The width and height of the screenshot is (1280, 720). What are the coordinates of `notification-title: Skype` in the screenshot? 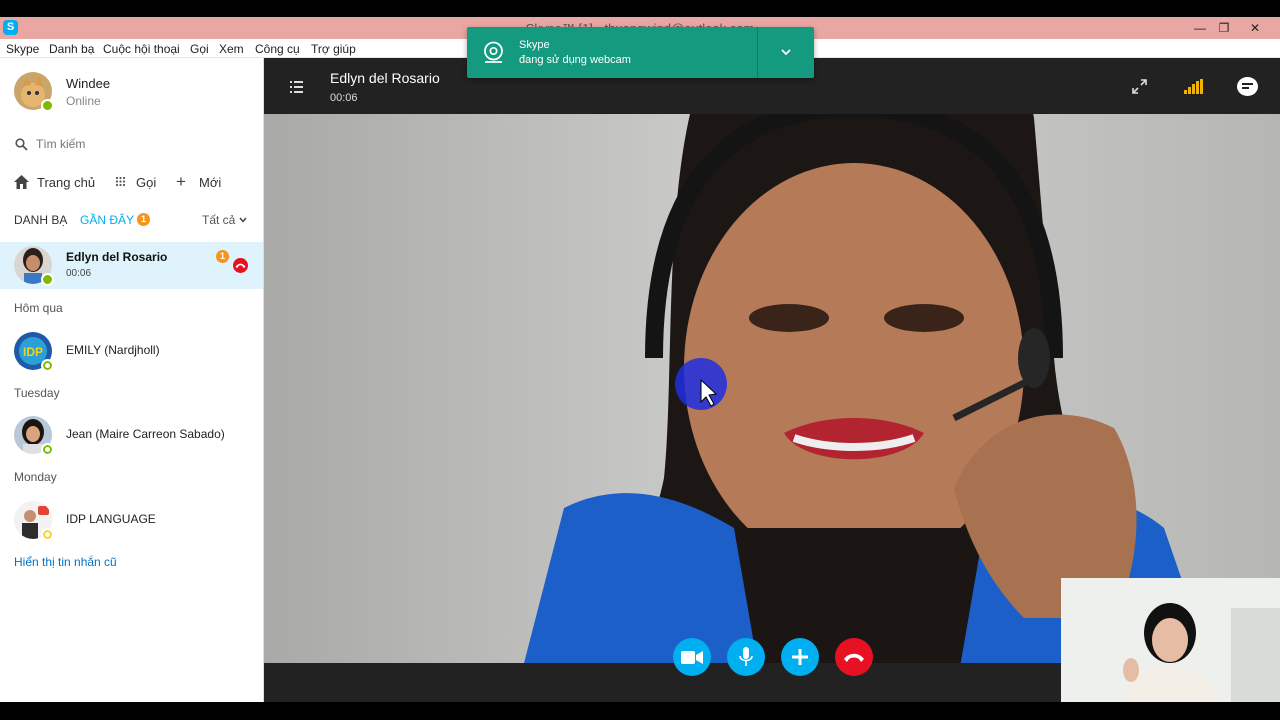 It's located at (534, 45).